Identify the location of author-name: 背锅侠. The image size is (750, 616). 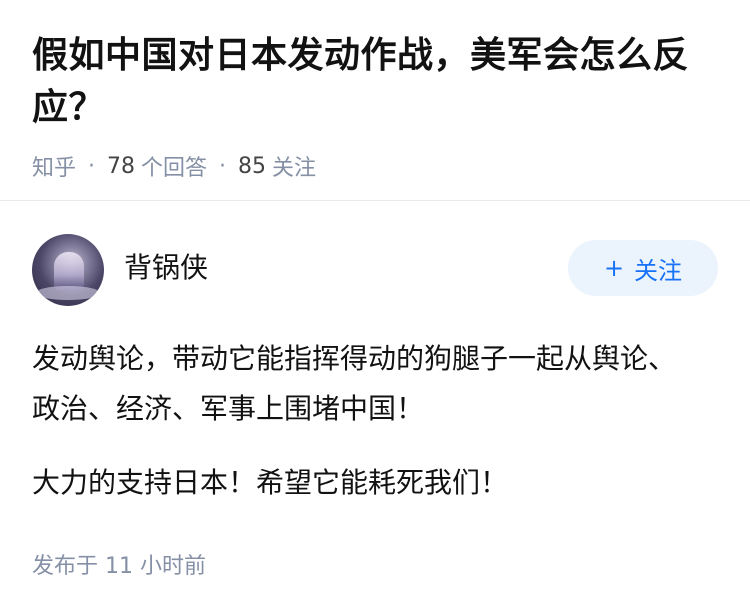
(166, 266).